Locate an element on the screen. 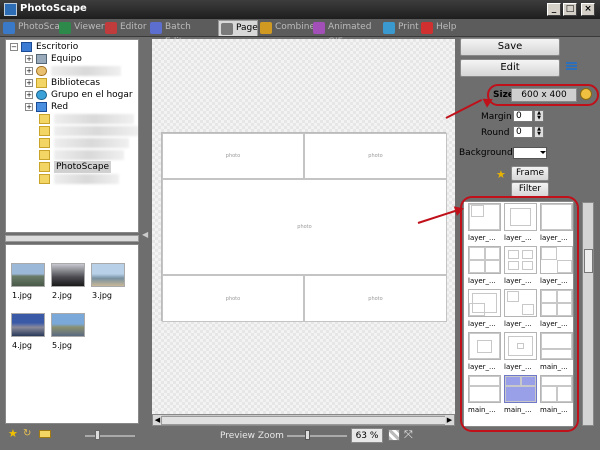 The height and width of the screenshot is (450, 600). viewer-icon is located at coordinates (65, 28).